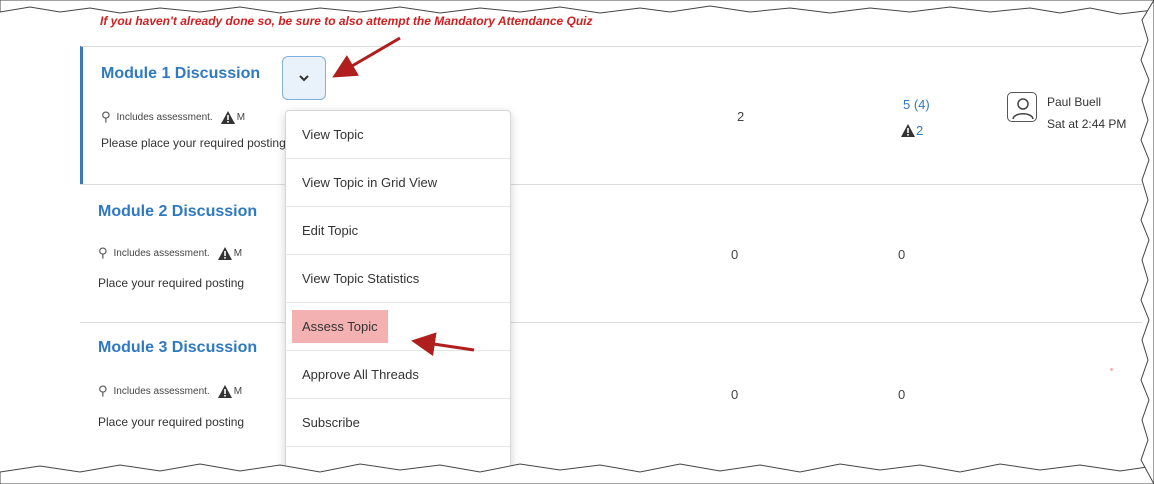 Image resolution: width=1154 pixels, height=484 pixels. Describe the element at coordinates (360, 374) in the screenshot. I see `menu-item-label: Approve All Threads` at that location.